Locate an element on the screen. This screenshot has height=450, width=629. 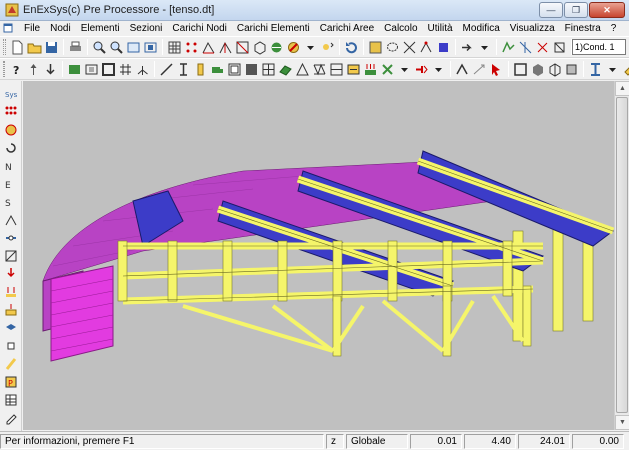
table-icon is located at coordinates (11, 399).